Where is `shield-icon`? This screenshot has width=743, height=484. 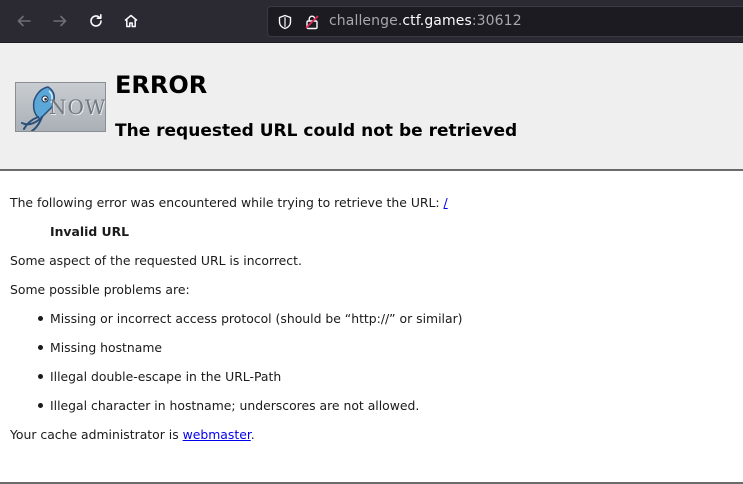
shield-icon is located at coordinates (285, 22).